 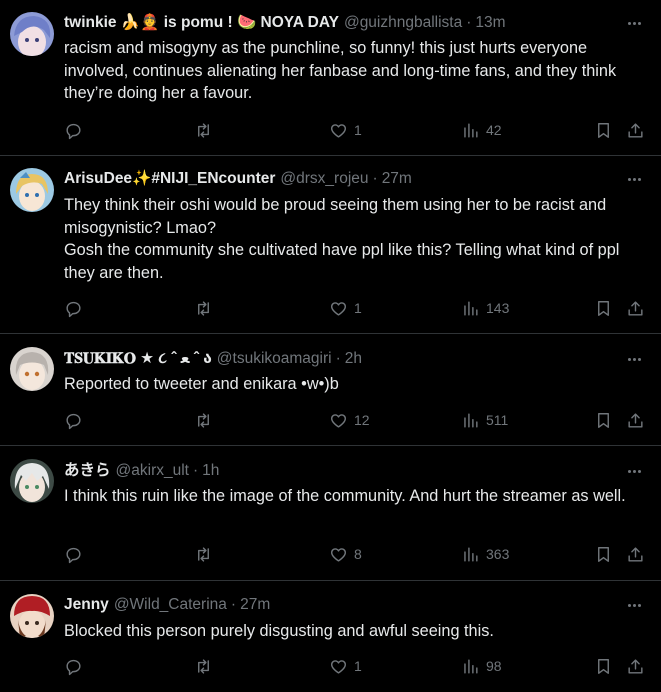 I want to click on views-button: 42, so click(x=481, y=130).